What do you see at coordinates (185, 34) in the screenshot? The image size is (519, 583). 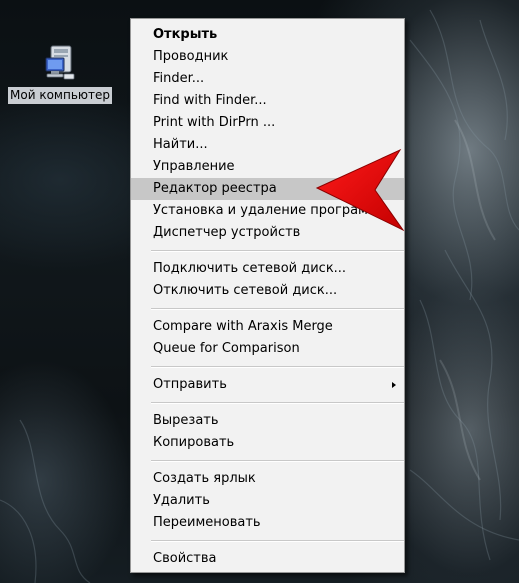 I see `menu-item-label: Открыть` at bounding box center [185, 34].